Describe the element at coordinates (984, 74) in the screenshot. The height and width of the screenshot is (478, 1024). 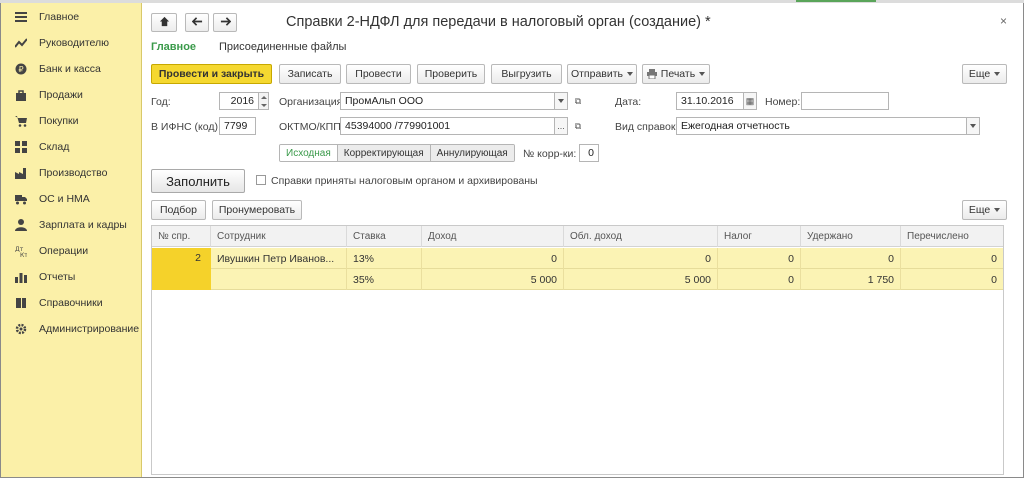
I see `more-button: Еще` at that location.